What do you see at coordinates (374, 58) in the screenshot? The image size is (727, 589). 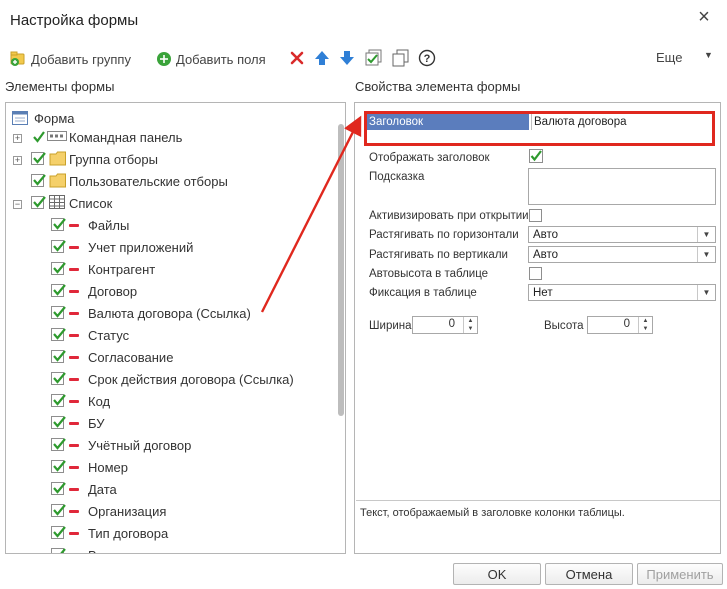 I see `check-all-icon` at bounding box center [374, 58].